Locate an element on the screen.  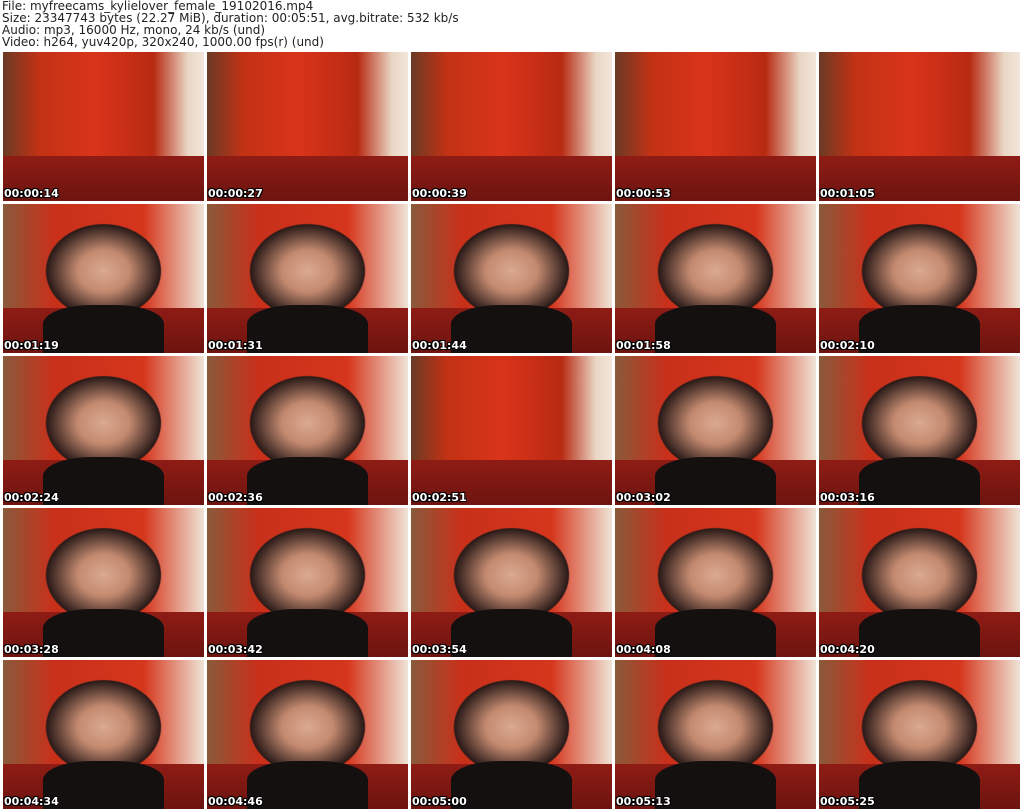
thumbnail-timestamp: 00:01:58 is located at coordinates (643, 345).